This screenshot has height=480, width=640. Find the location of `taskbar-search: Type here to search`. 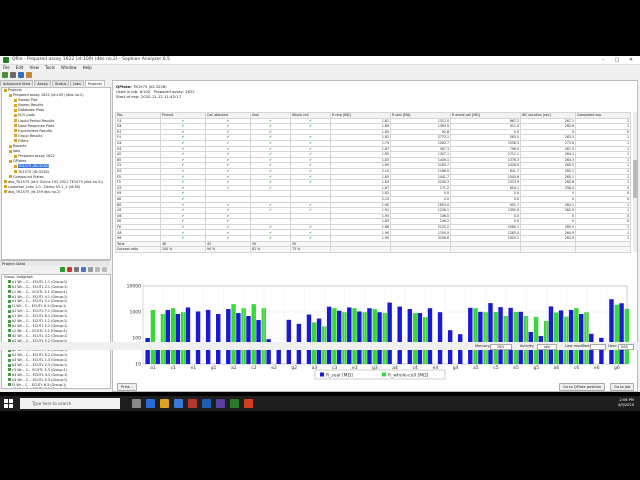

taskbar-search: Type here to search is located at coordinates (70, 403).